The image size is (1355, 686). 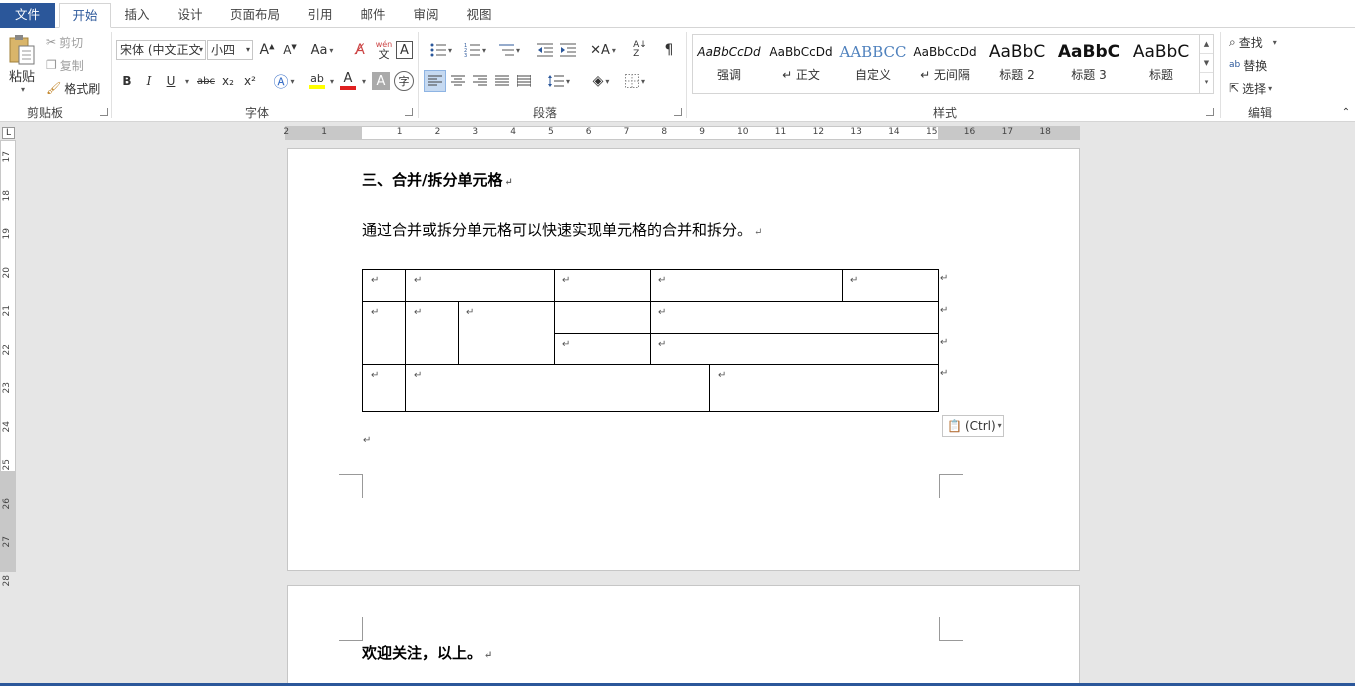 I want to click on chinese-layout-button: ✕A ▾, so click(x=603, y=50).